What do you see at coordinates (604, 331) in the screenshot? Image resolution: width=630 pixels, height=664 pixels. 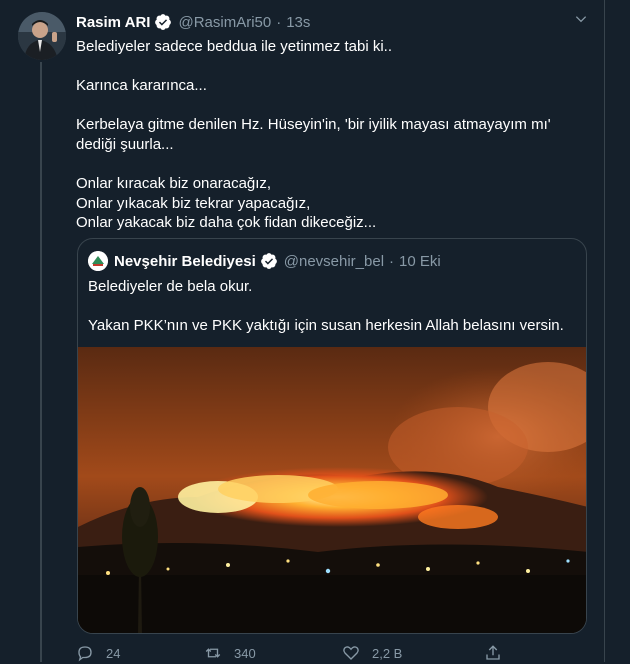 I see `column-border` at bounding box center [604, 331].